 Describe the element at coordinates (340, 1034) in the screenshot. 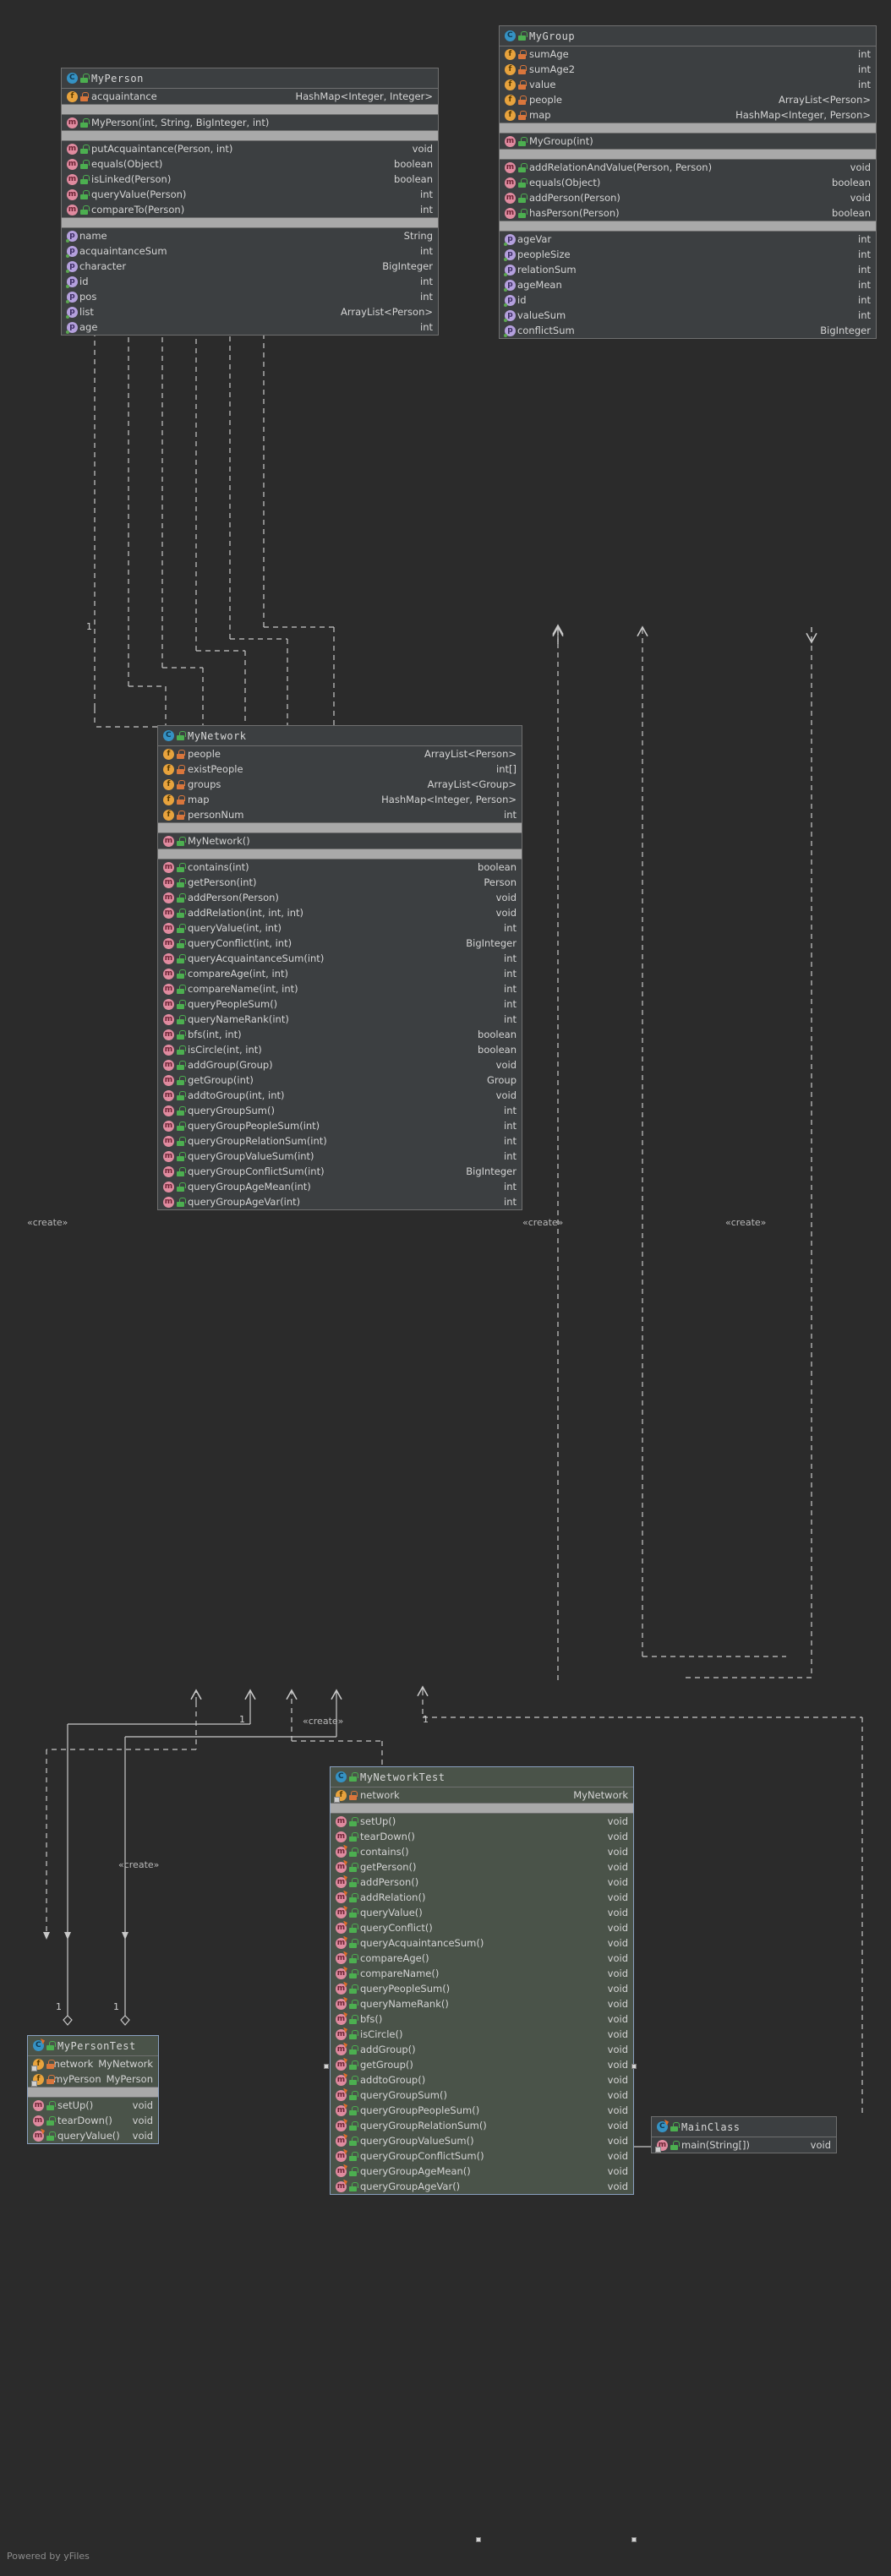

I see `method-row: m bfs(int, int) boolean` at that location.